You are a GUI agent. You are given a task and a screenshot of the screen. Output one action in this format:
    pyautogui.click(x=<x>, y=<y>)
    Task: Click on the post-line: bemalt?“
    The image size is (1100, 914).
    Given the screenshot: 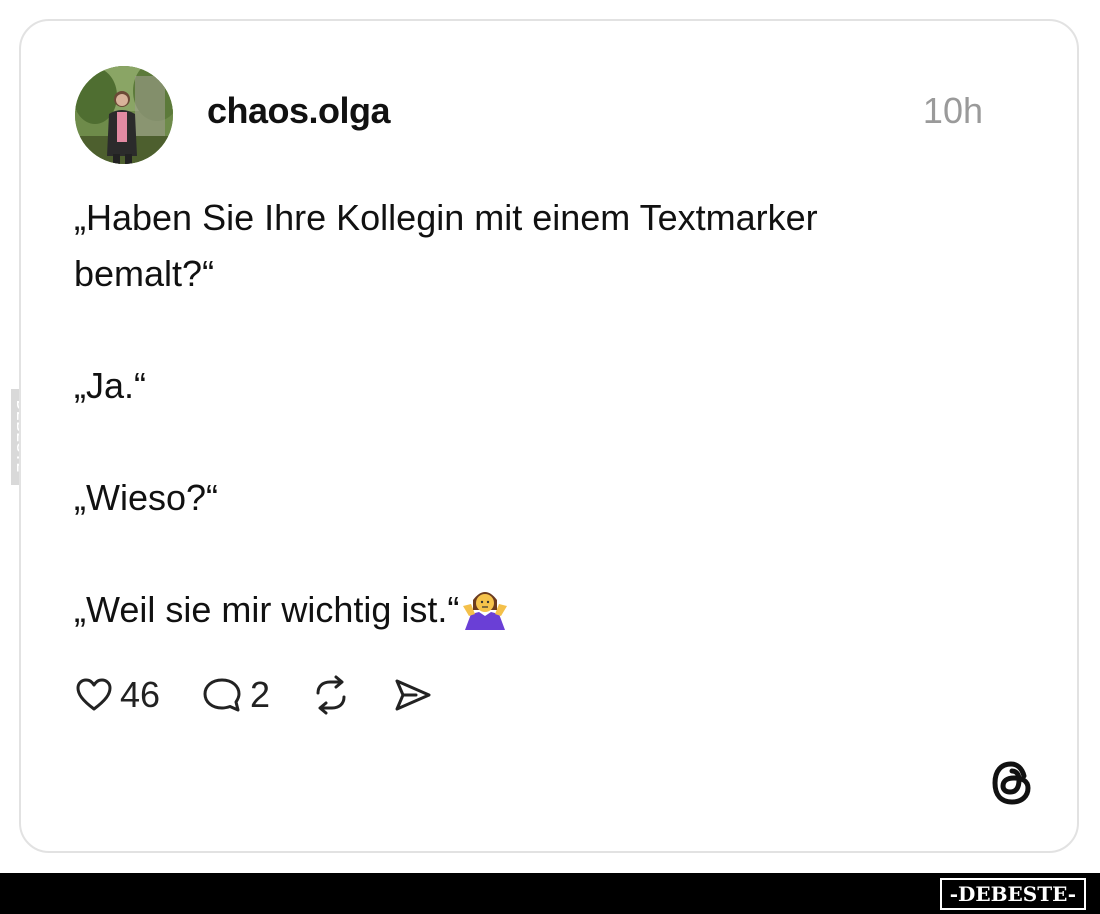 What is the action you would take?
    pyautogui.click(x=144, y=273)
    